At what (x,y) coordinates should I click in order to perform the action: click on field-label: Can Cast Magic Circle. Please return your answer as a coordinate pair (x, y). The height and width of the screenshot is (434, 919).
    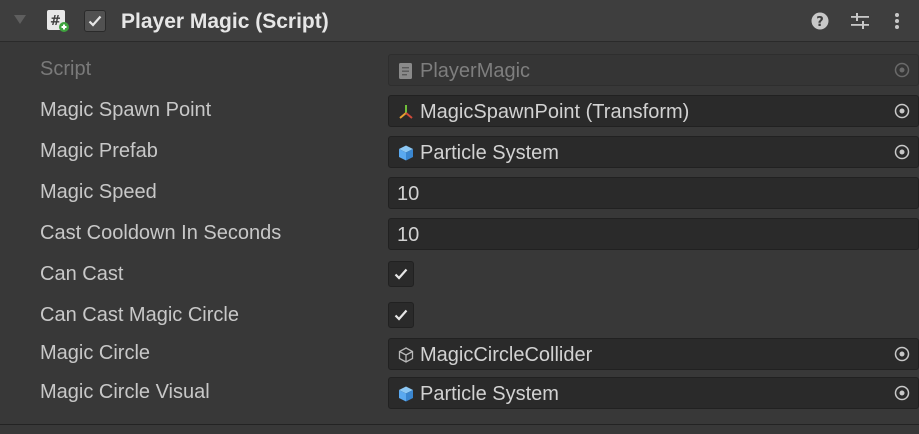
    Looking at the image, I should click on (139, 315).